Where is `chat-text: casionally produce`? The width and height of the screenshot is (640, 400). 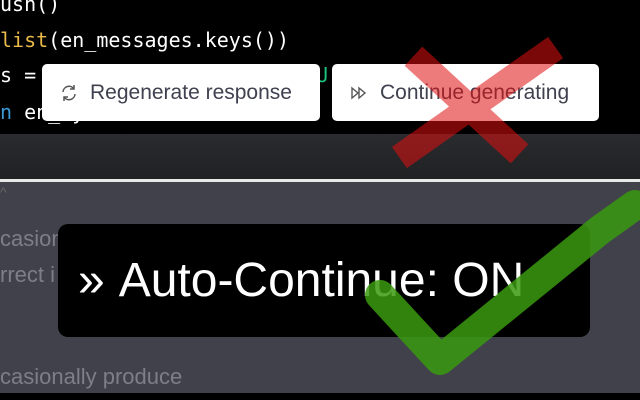
chat-text: casionally produce is located at coordinates (91, 376).